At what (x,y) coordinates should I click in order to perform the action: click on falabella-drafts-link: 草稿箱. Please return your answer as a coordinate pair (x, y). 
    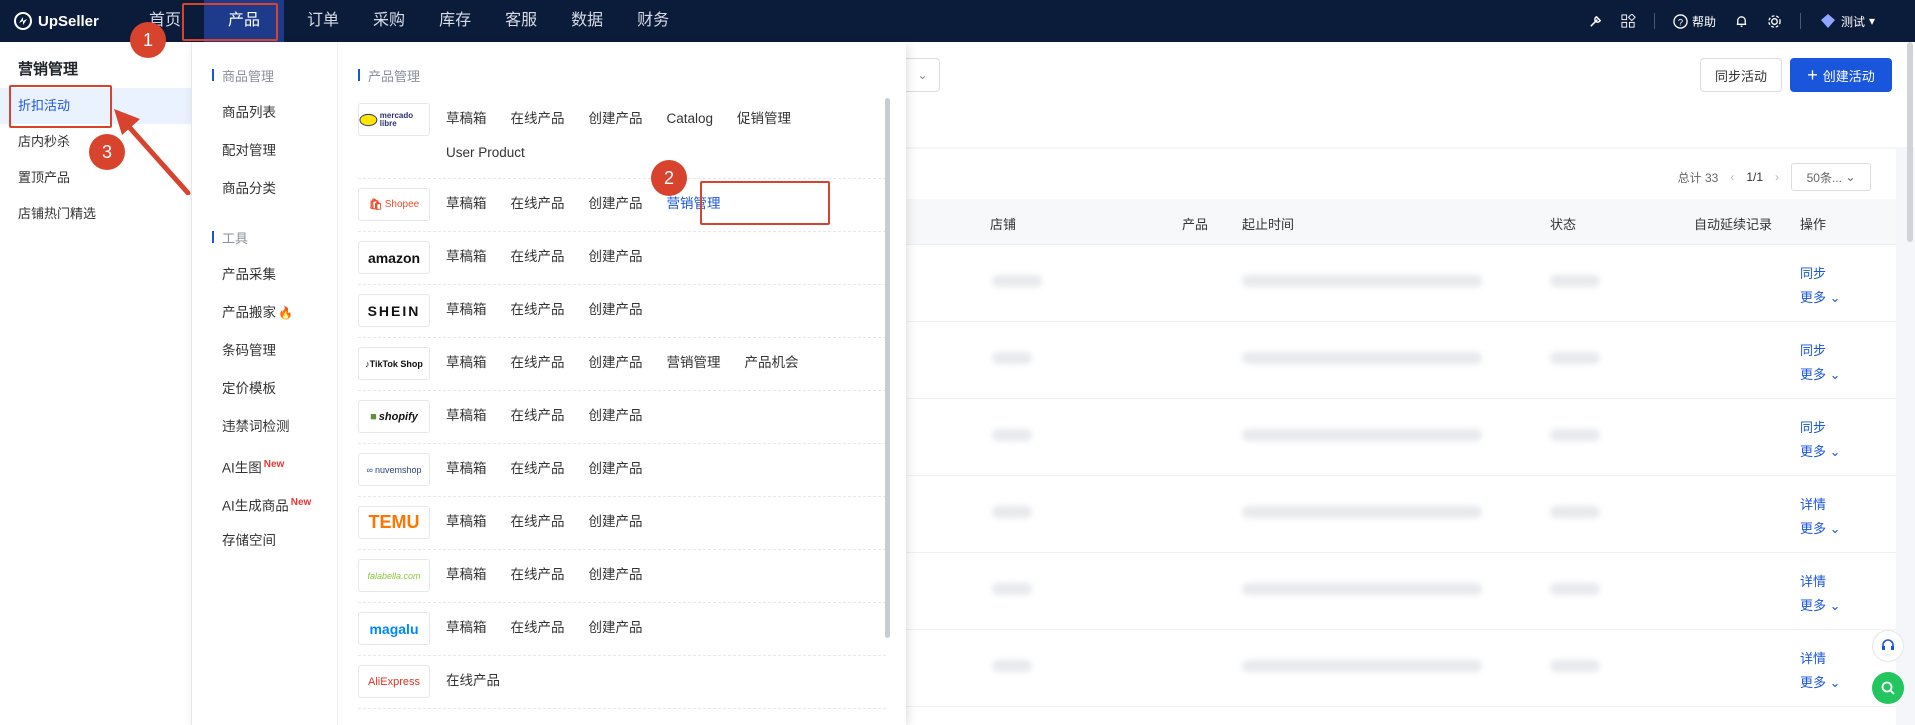
    Looking at the image, I should click on (466, 575).